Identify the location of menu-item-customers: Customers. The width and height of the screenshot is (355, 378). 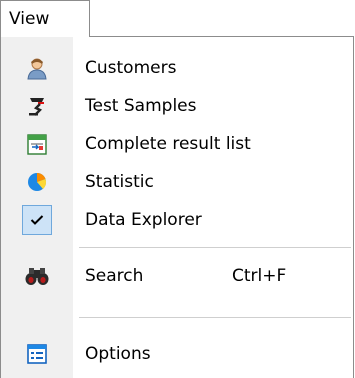
(177, 68).